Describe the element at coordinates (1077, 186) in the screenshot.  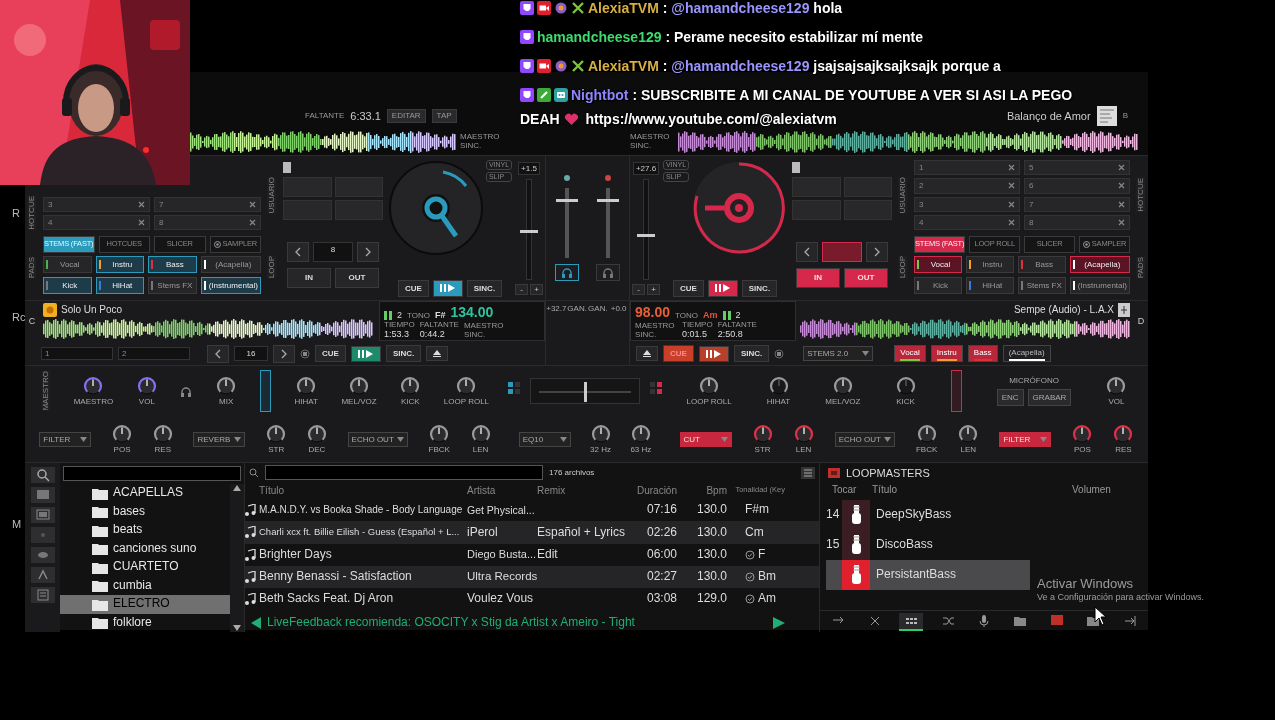
I see `hotcue-pad: 6` at that location.